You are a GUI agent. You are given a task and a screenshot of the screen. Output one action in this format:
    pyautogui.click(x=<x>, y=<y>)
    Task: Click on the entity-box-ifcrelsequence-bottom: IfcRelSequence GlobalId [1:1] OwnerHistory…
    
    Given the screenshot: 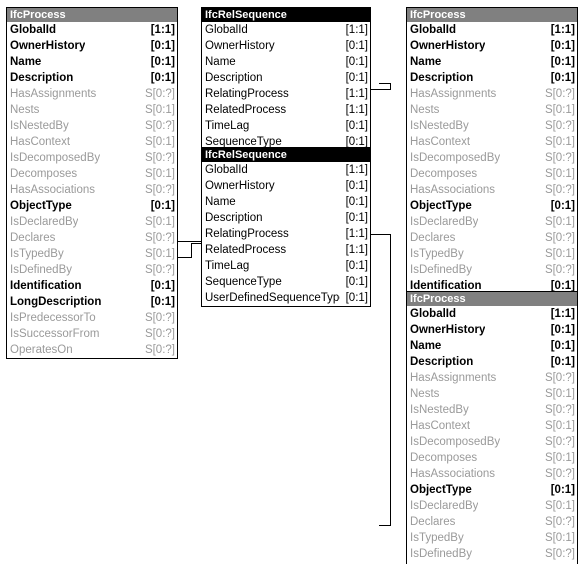 What is the action you would take?
    pyautogui.click(x=286, y=227)
    